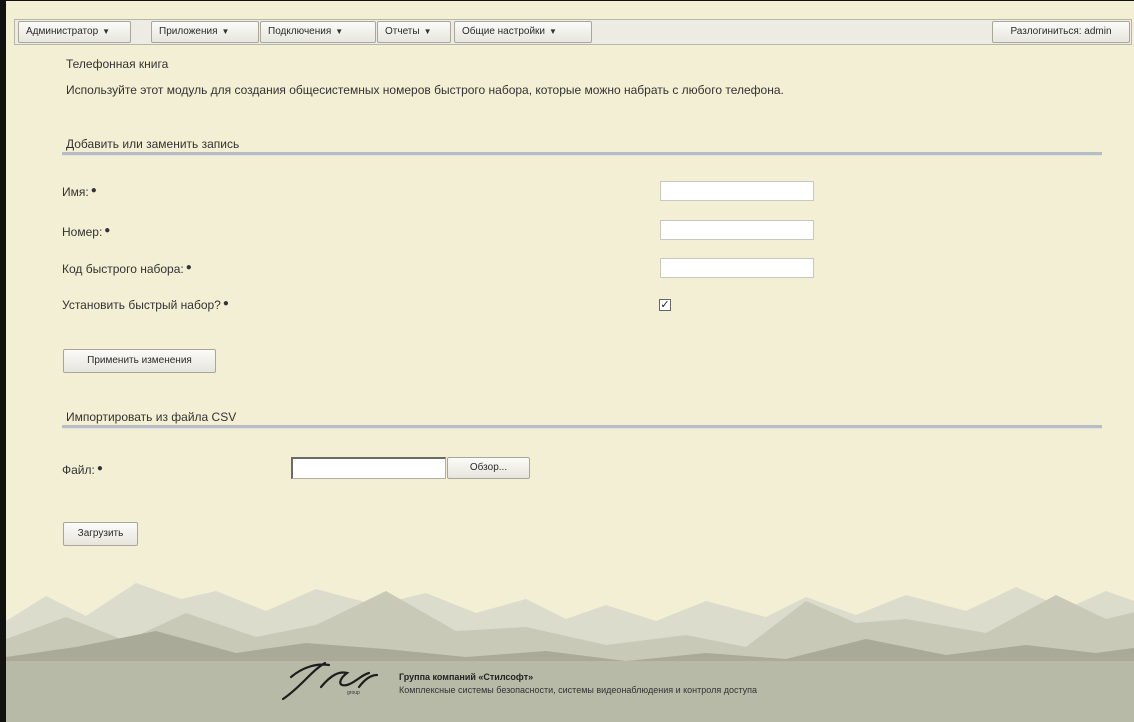 This screenshot has width=1134, height=722. I want to click on menu-applications: Приложения ▼, so click(205, 32).